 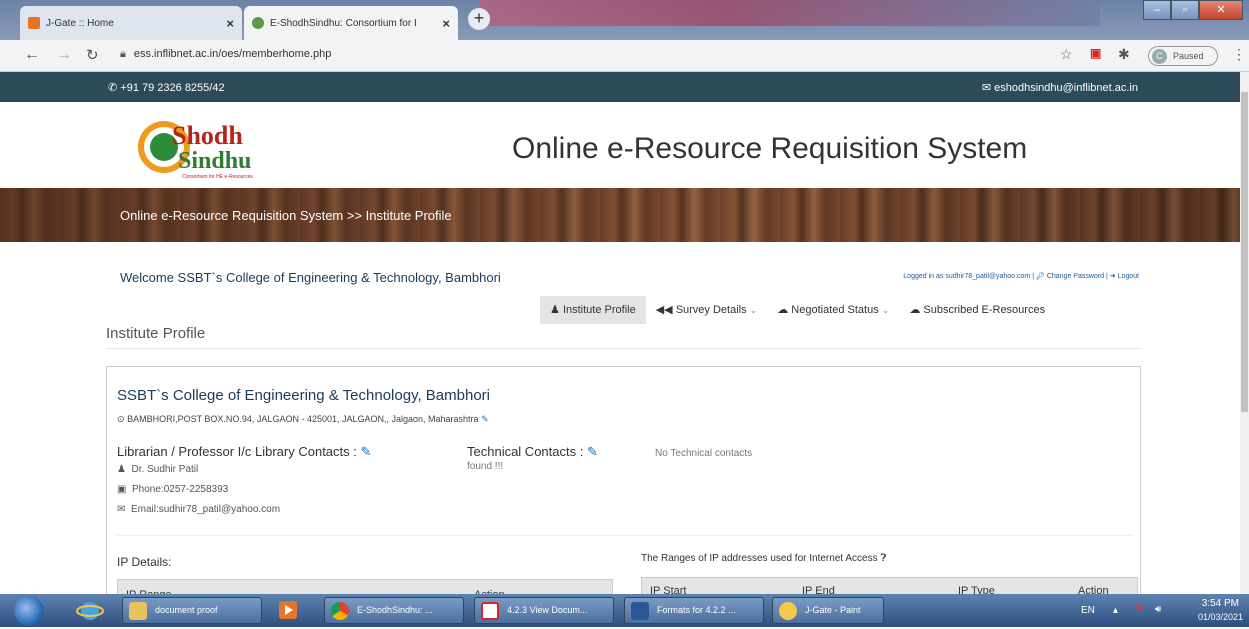 I want to click on phone-square-icon: ▣, so click(x=122, y=489).